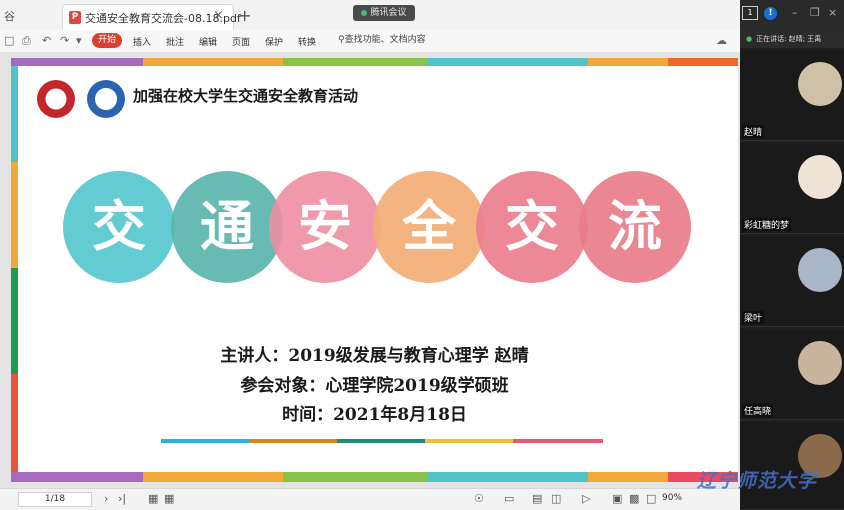  Describe the element at coordinates (274, 41) in the screenshot. I see `menu-protect: 保护` at that location.